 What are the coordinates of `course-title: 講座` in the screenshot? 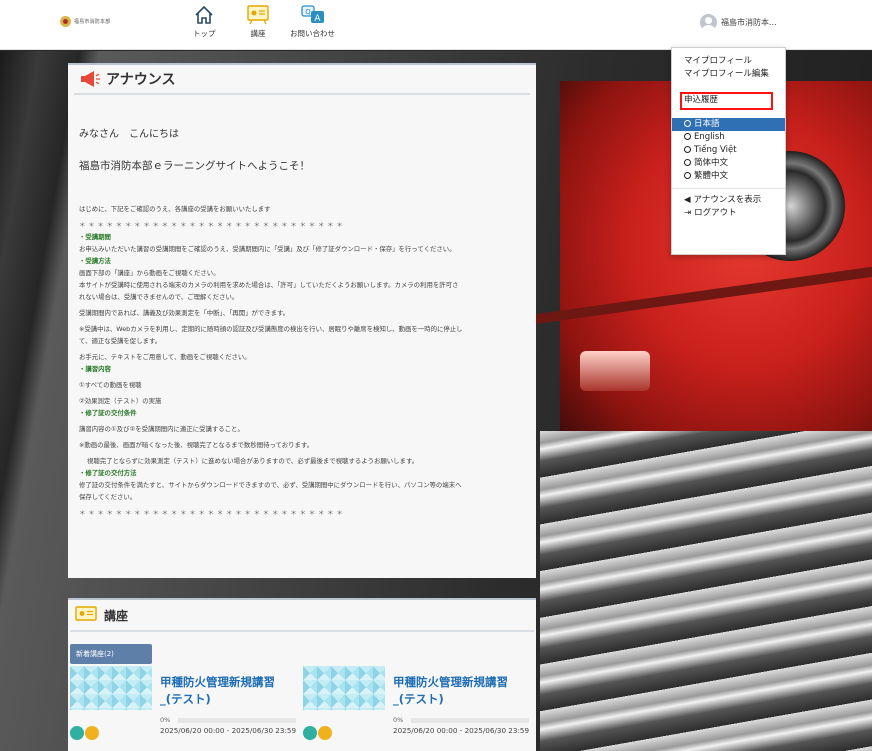 It's located at (116, 615).